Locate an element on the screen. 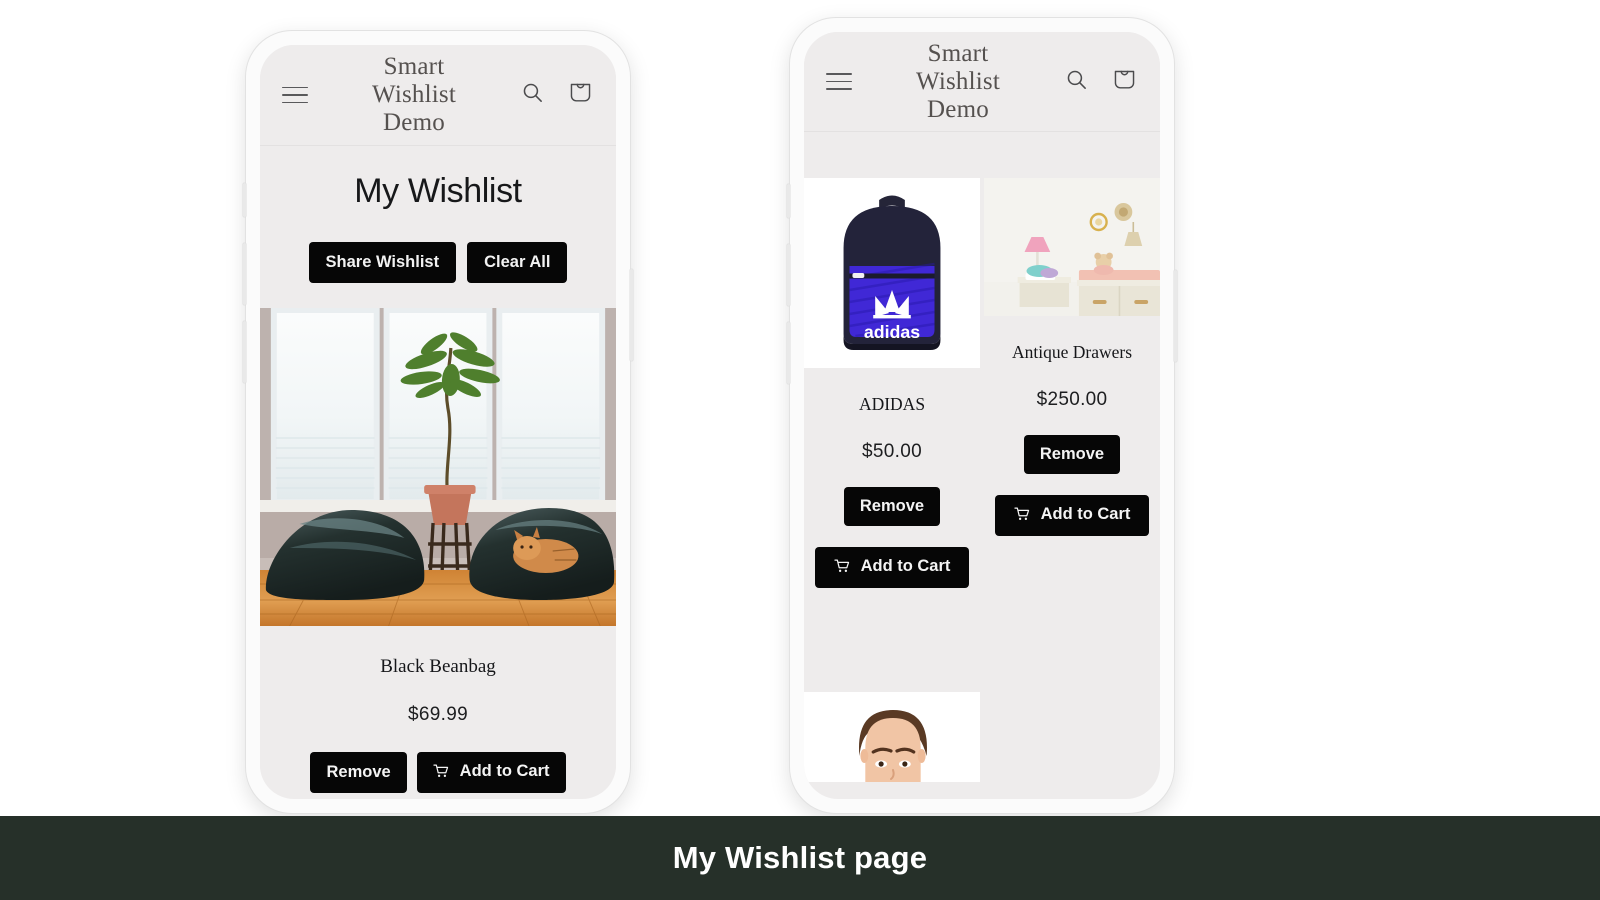  clear-all-button: Clear All is located at coordinates (517, 262).